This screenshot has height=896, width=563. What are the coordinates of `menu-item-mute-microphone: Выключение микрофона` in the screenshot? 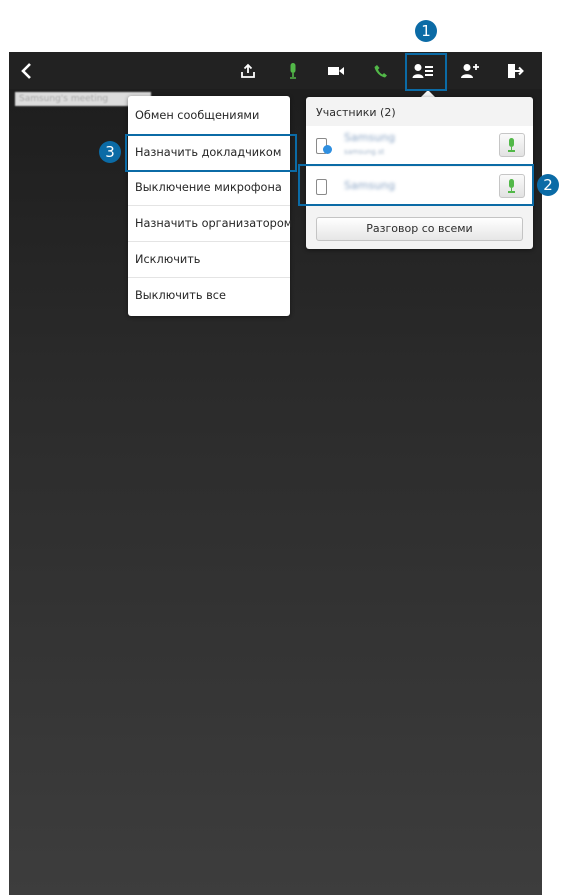 It's located at (209, 188).